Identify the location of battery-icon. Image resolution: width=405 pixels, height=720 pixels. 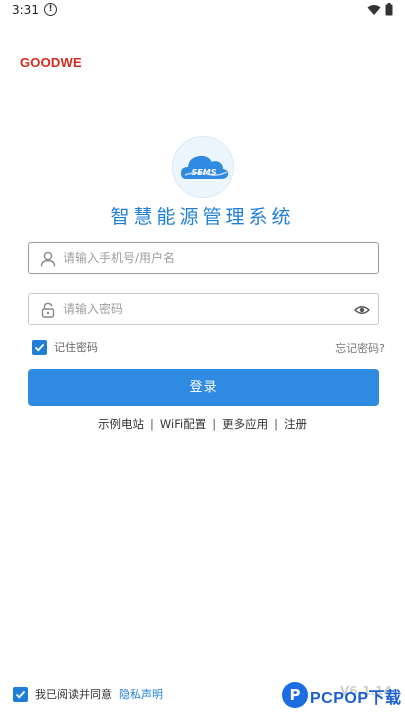
(389, 9).